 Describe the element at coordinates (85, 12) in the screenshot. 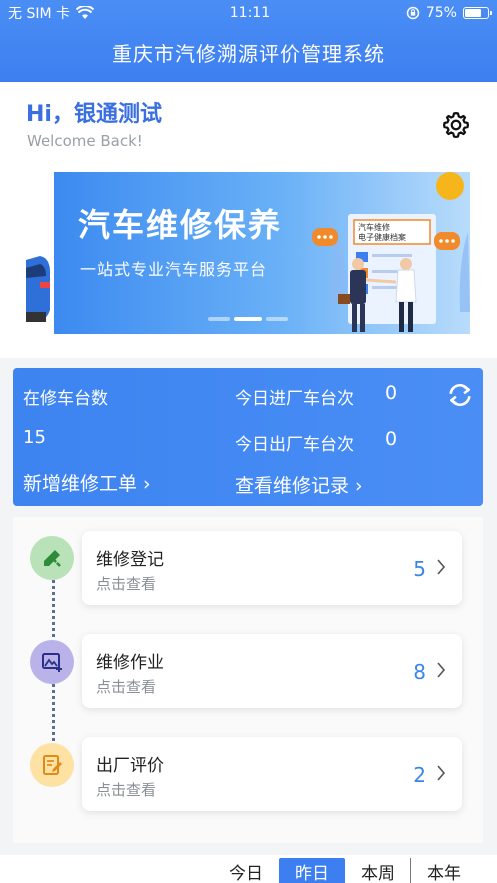

I see `wifi-icon` at that location.